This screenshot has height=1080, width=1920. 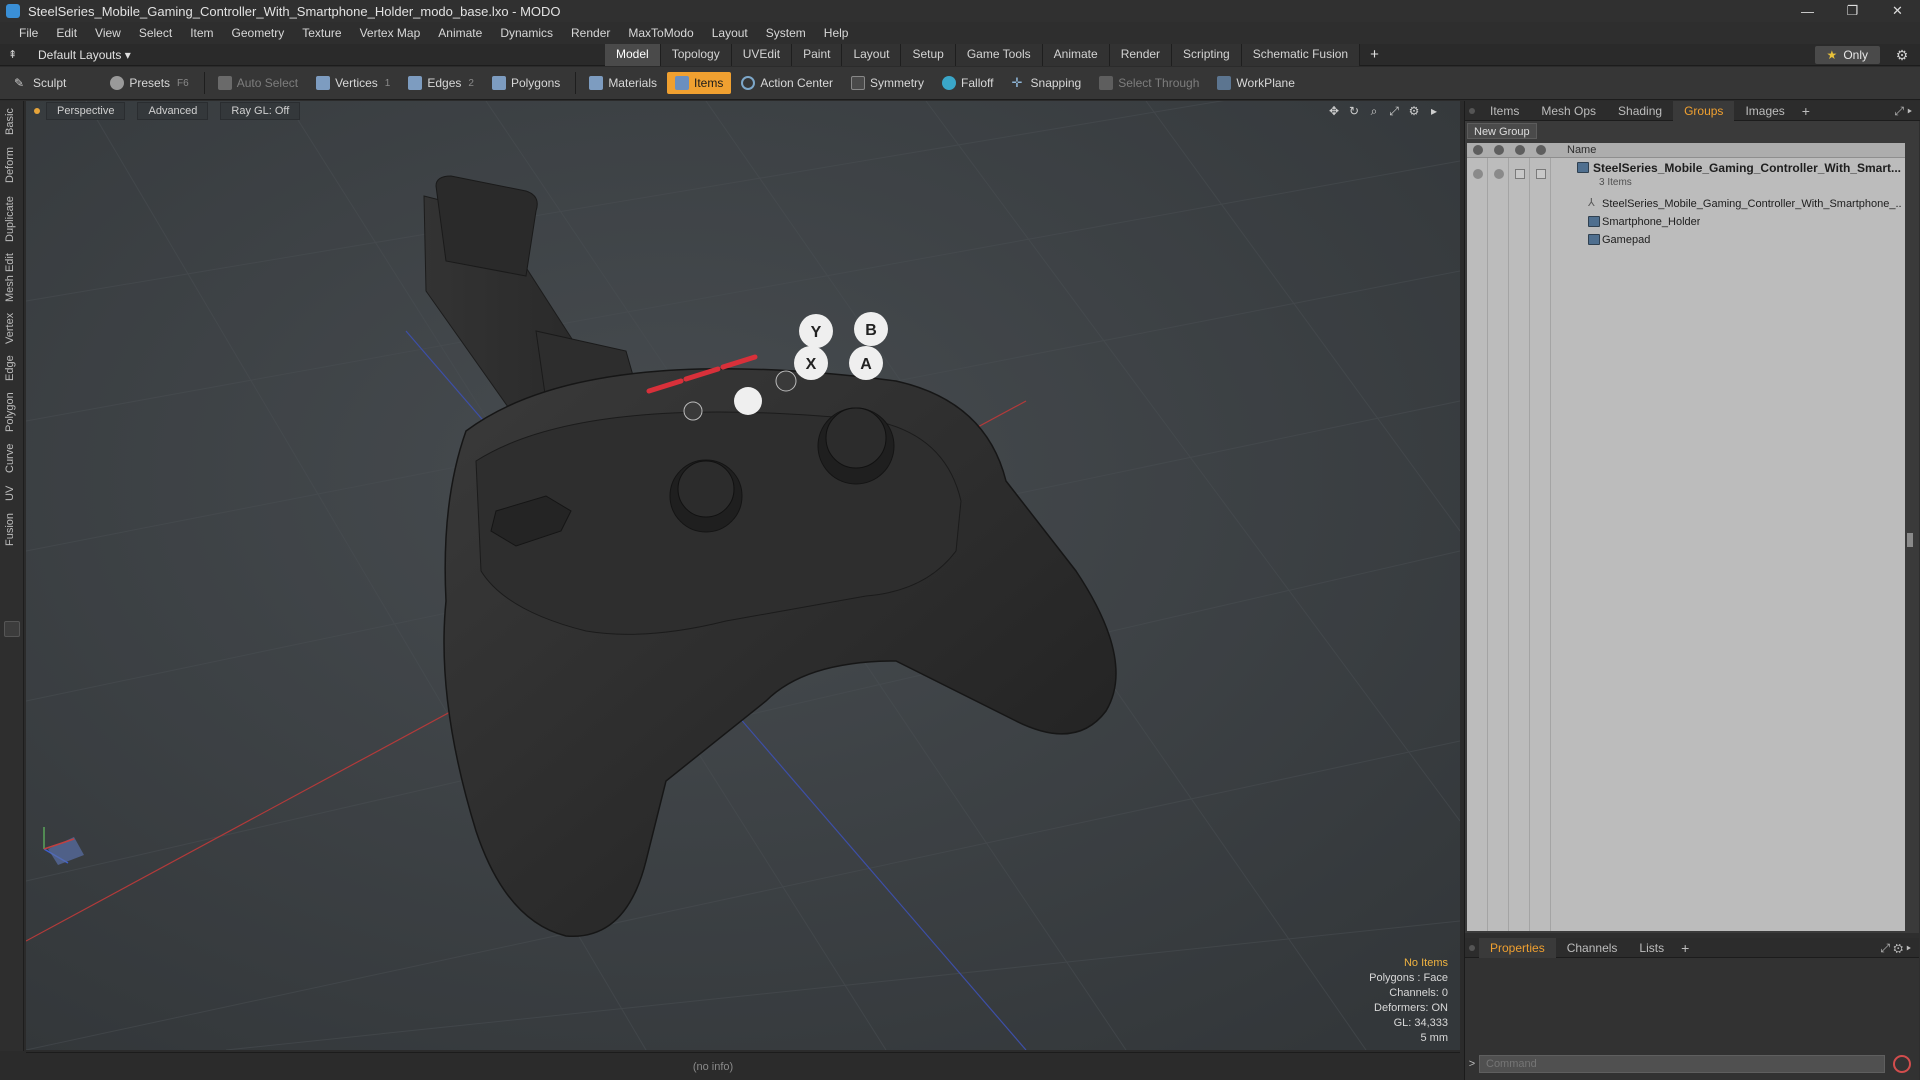 What do you see at coordinates (1141, 55) in the screenshot?
I see `tab-render: Render` at bounding box center [1141, 55].